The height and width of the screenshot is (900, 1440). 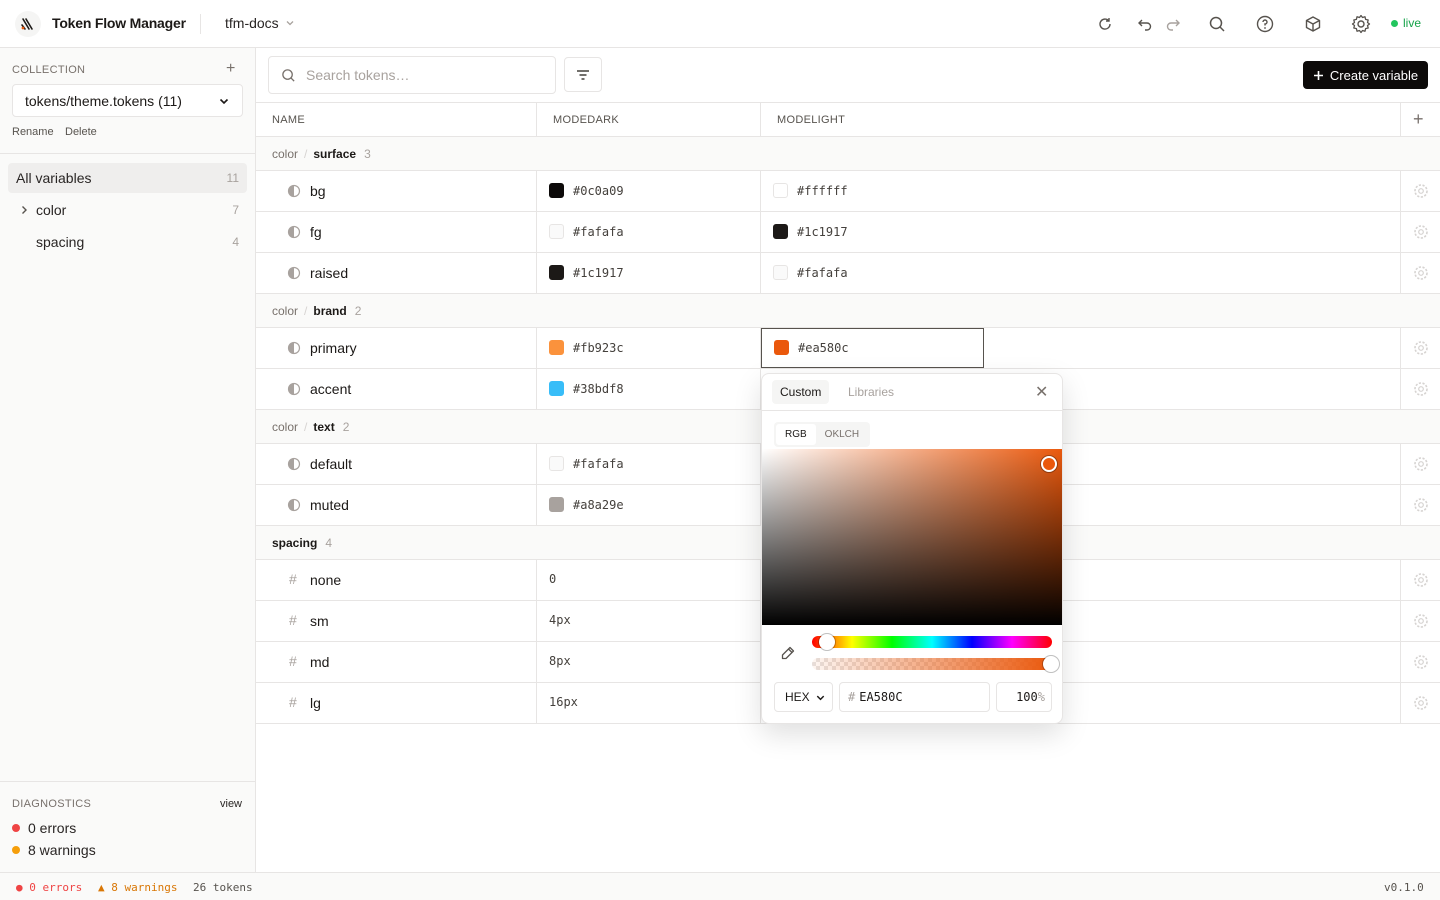 I want to click on value-cell-dark: 0, so click(x=552, y=579).